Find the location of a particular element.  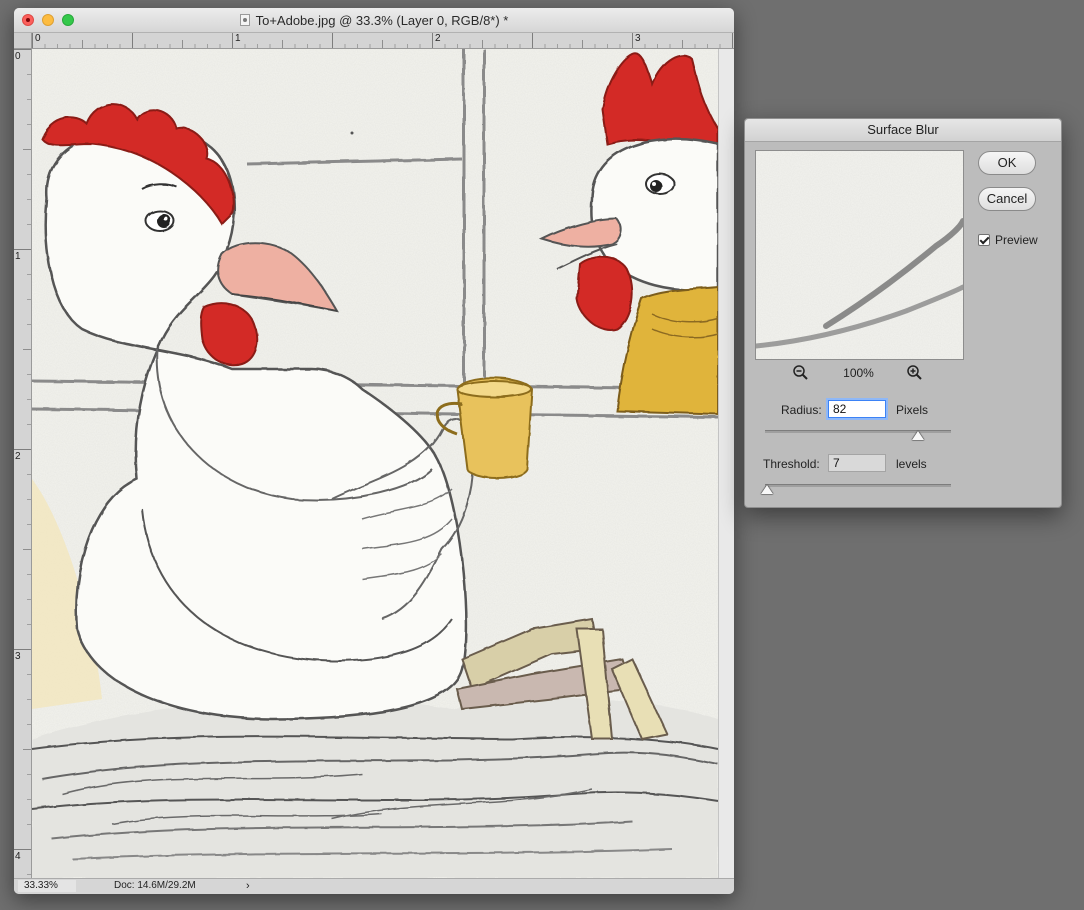

nest is located at coordinates (375, 788).